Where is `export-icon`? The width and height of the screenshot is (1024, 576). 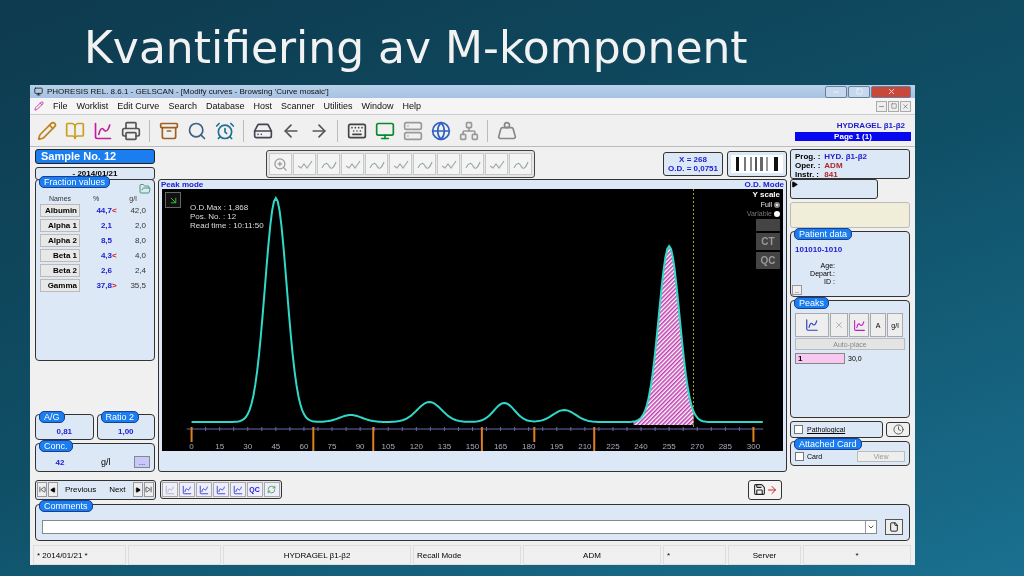 export-icon is located at coordinates (145, 189).